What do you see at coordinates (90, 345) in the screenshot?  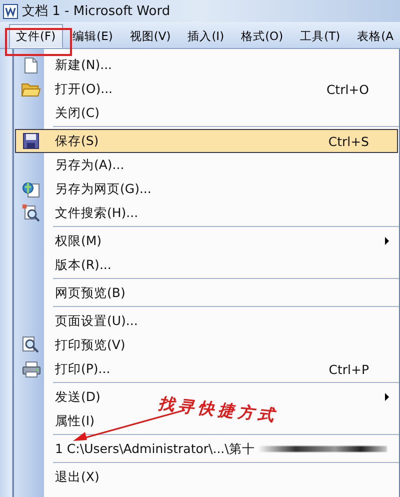 I see `menu-item: 打印预览(V)` at bounding box center [90, 345].